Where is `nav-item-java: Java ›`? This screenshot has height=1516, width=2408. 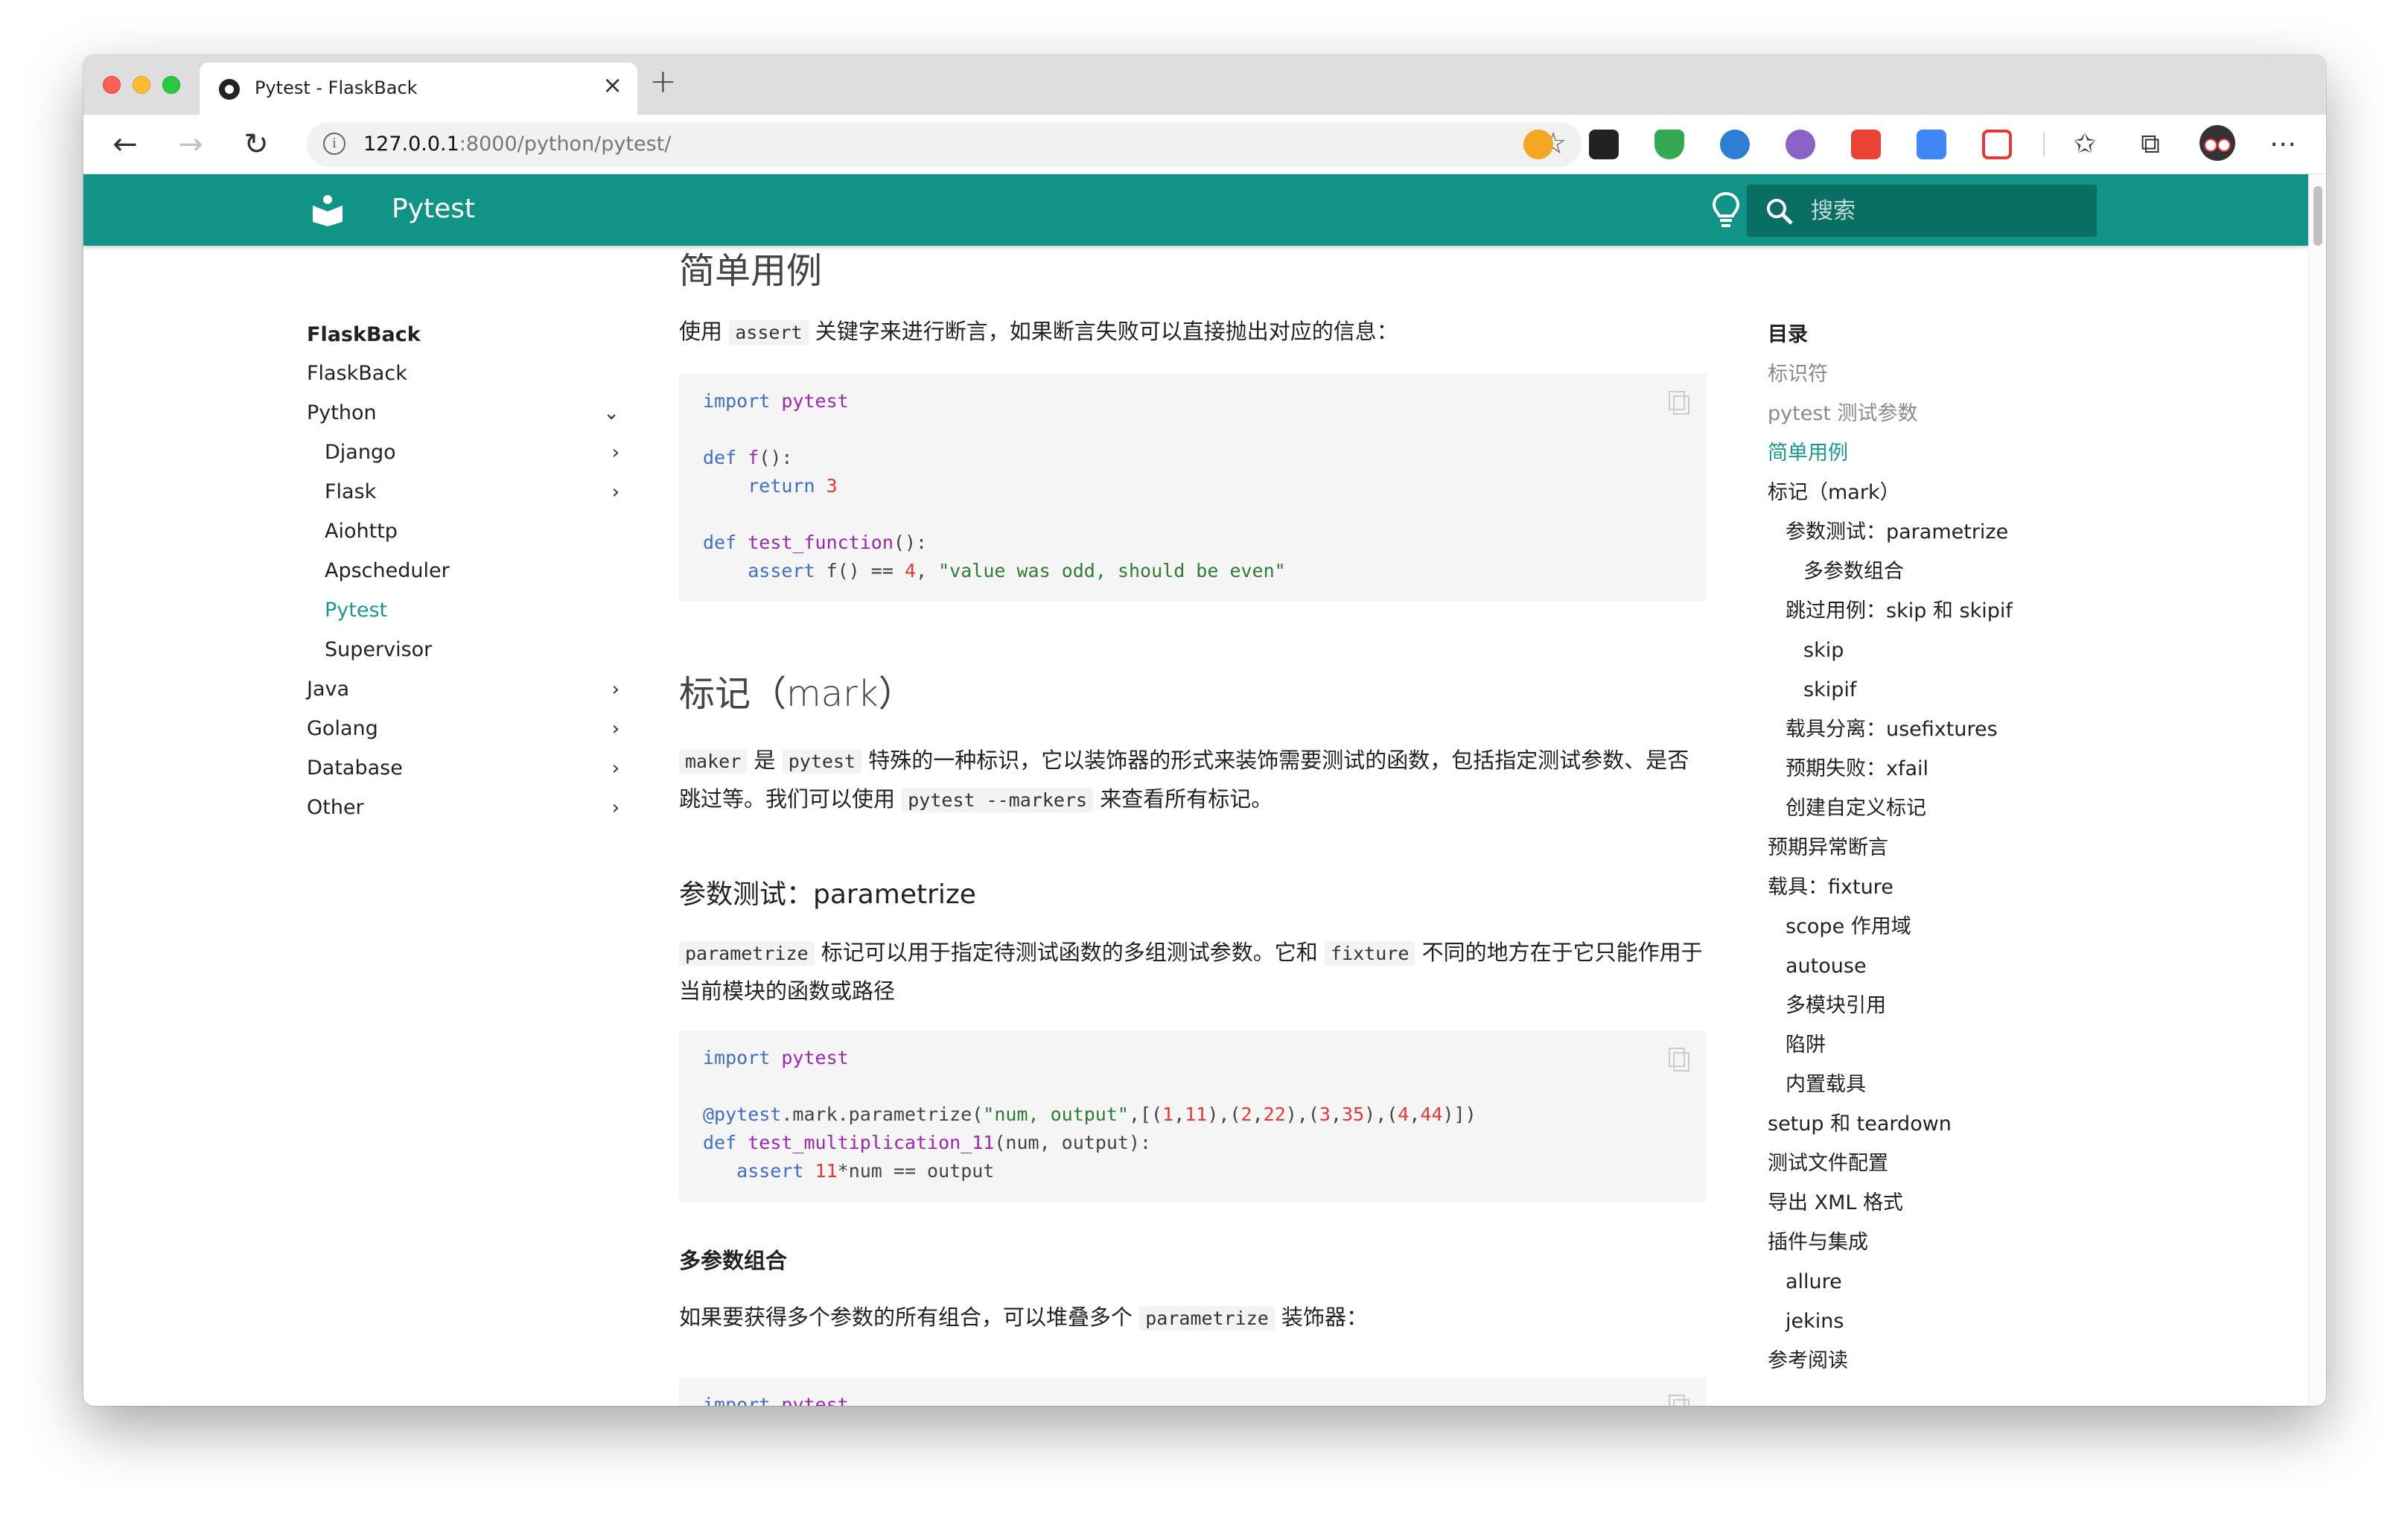
nav-item-java: Java › is located at coordinates (467, 689).